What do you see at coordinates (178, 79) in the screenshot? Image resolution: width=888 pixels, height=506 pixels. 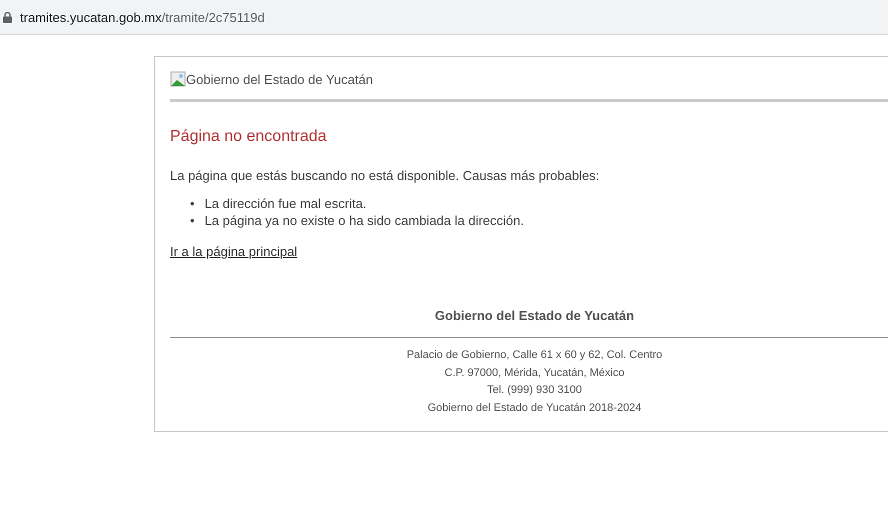 I see `broken-image-icon` at bounding box center [178, 79].